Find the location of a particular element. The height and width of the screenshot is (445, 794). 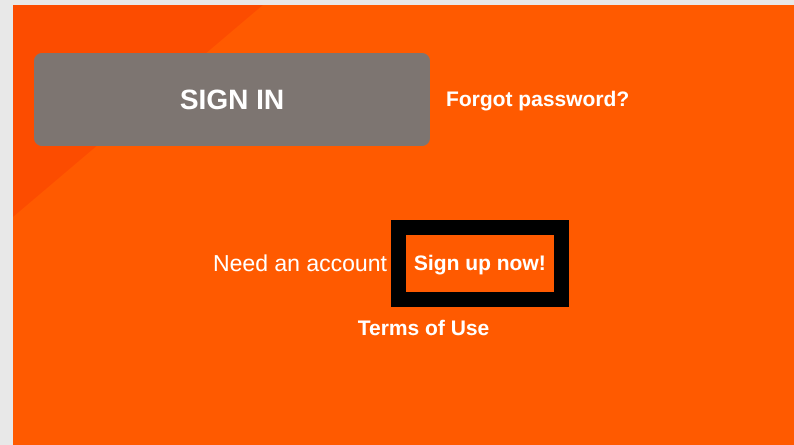

signup-prompt: Need an account is located at coordinates (300, 263).